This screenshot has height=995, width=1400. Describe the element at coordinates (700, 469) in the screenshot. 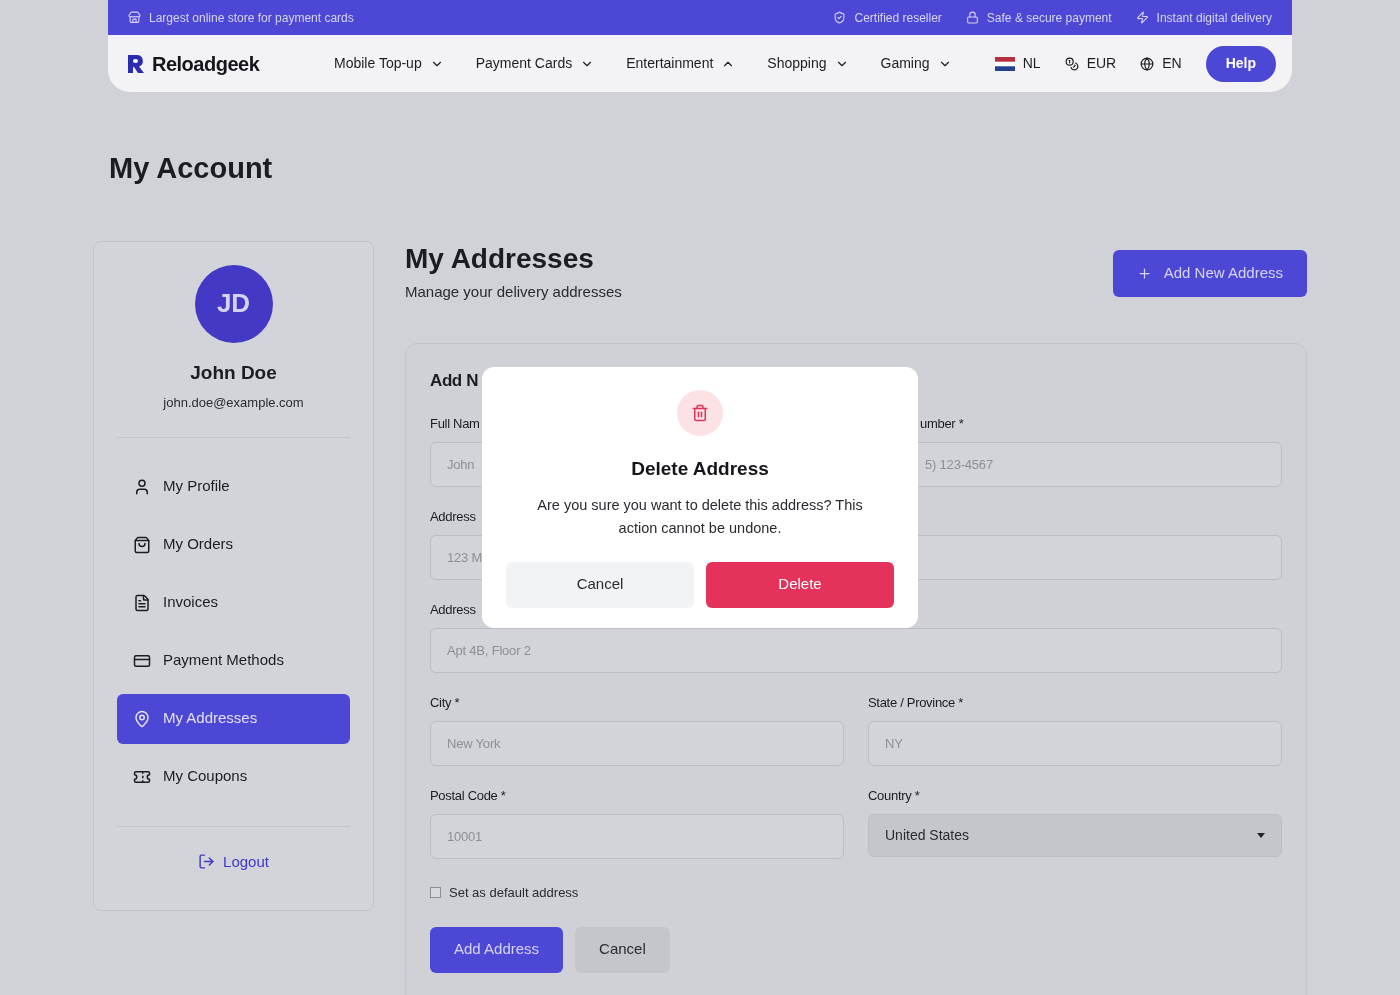

I see `dialog-title: Delete Address` at that location.